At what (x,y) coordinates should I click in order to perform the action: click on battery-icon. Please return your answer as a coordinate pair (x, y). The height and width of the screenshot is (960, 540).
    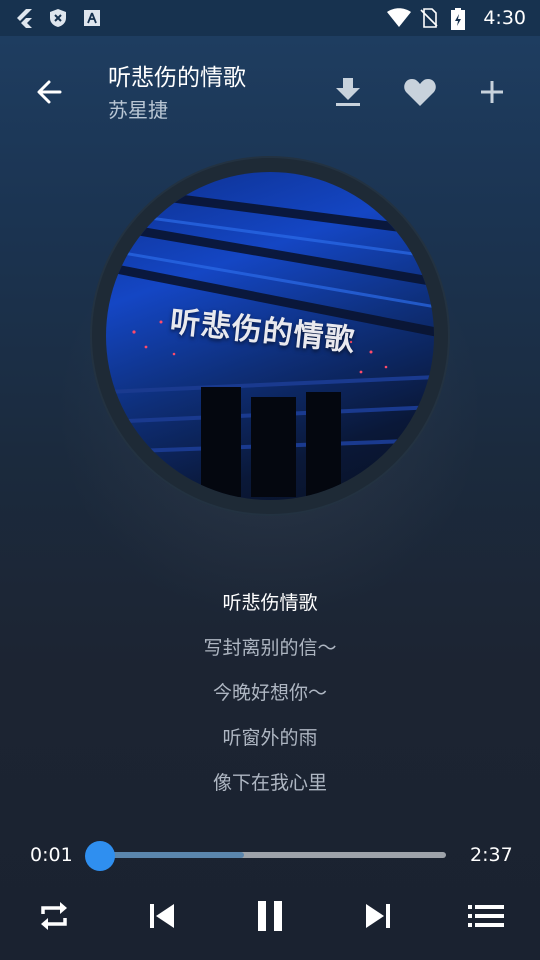
    Looking at the image, I should click on (461, 19).